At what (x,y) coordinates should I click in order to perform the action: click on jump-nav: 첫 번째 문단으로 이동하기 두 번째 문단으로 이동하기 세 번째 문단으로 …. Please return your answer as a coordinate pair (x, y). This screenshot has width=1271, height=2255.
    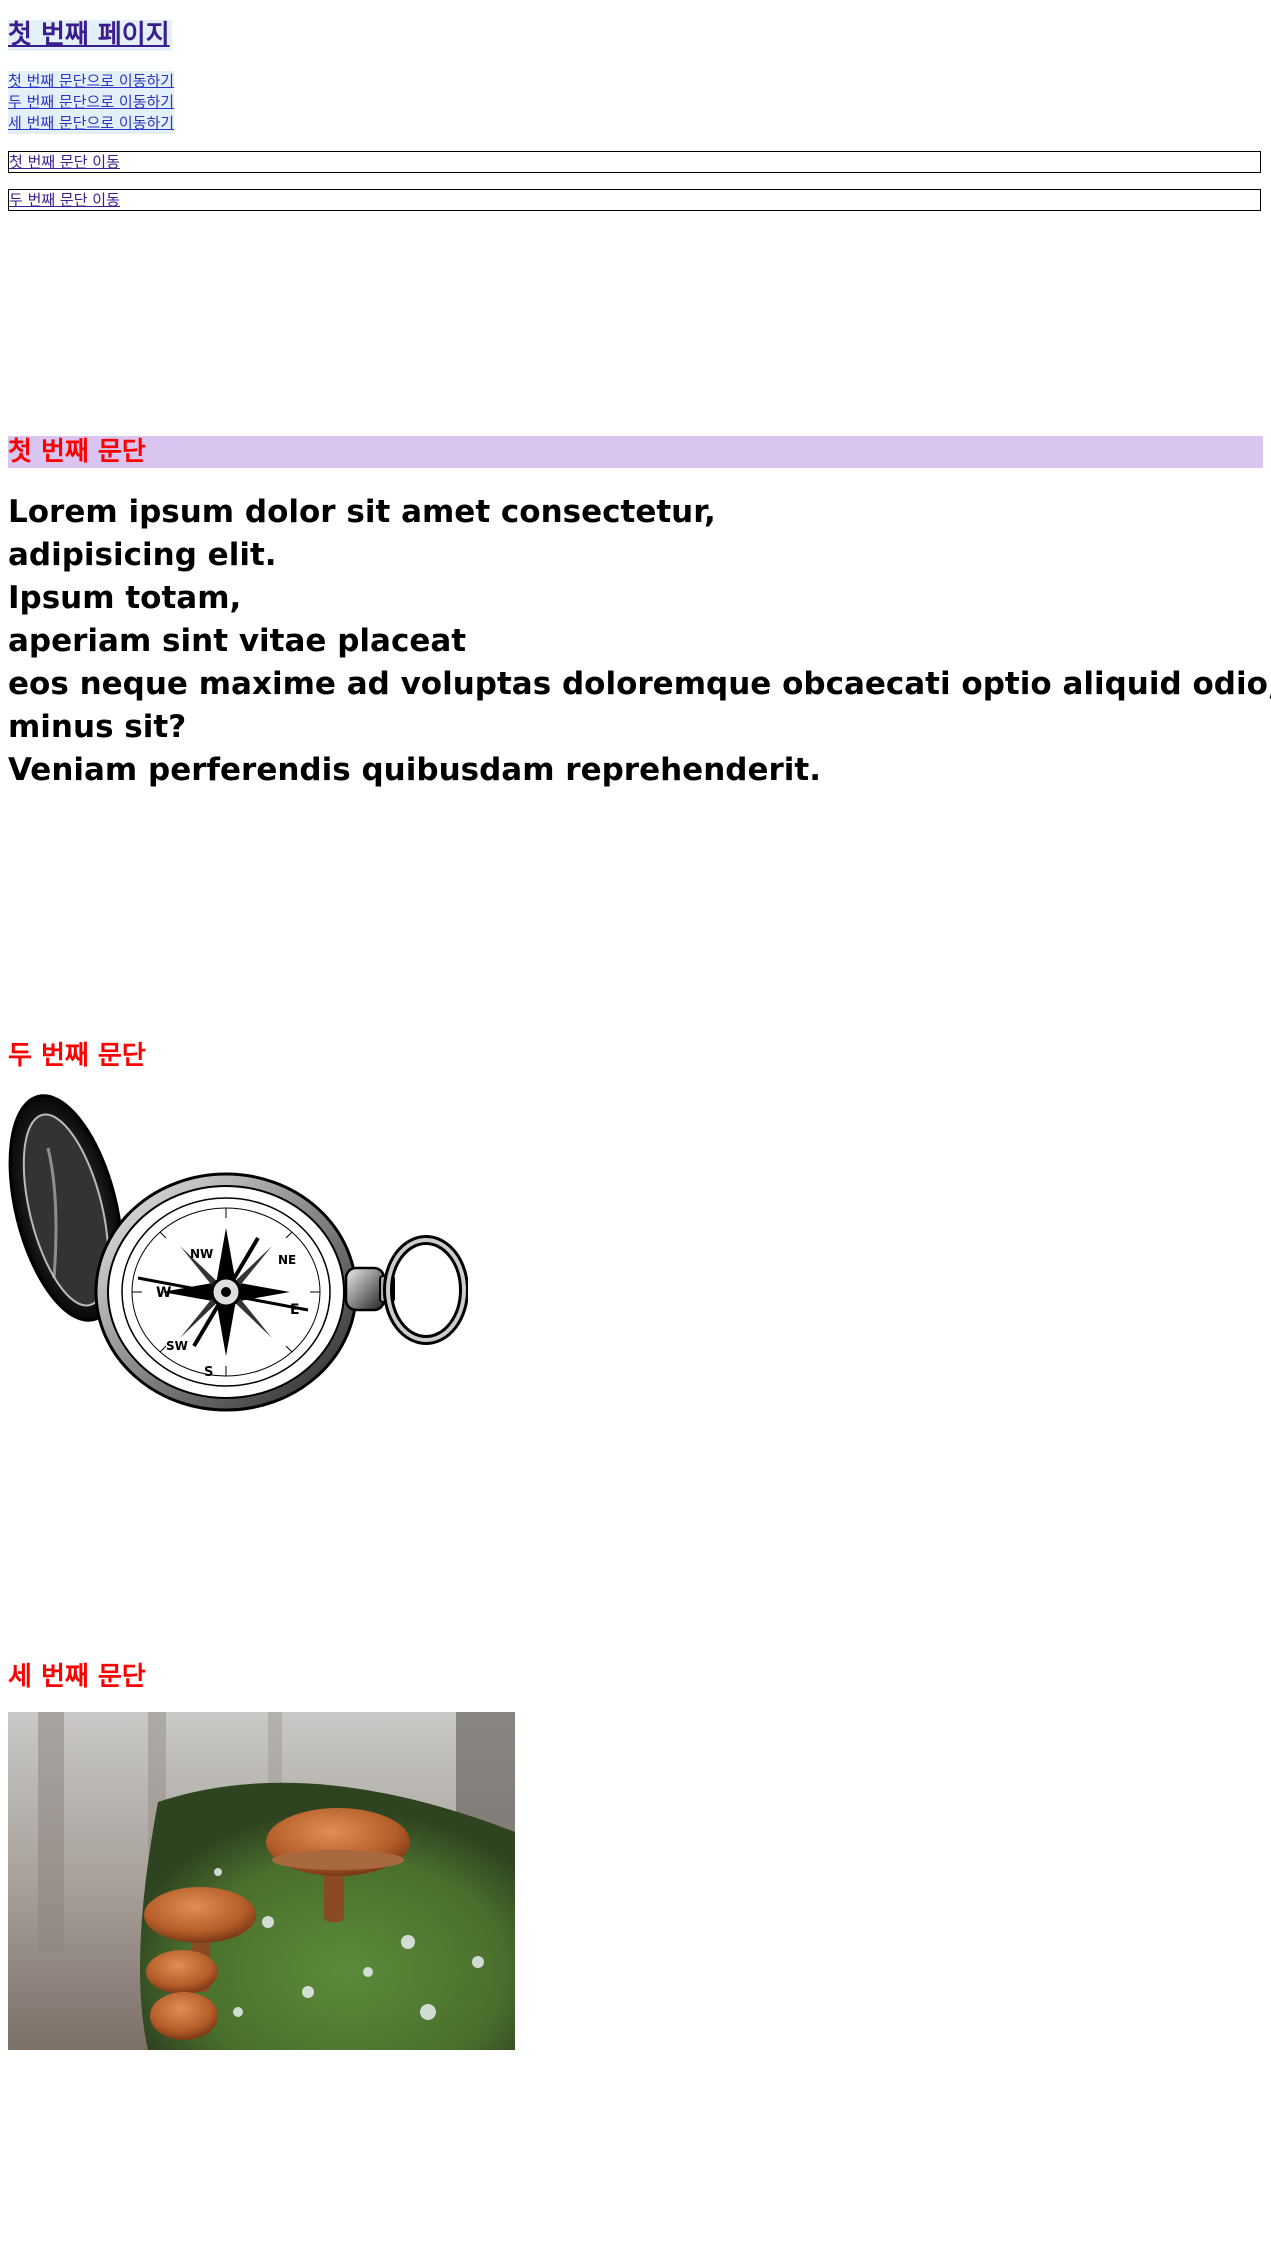
    Looking at the image, I should click on (91, 102).